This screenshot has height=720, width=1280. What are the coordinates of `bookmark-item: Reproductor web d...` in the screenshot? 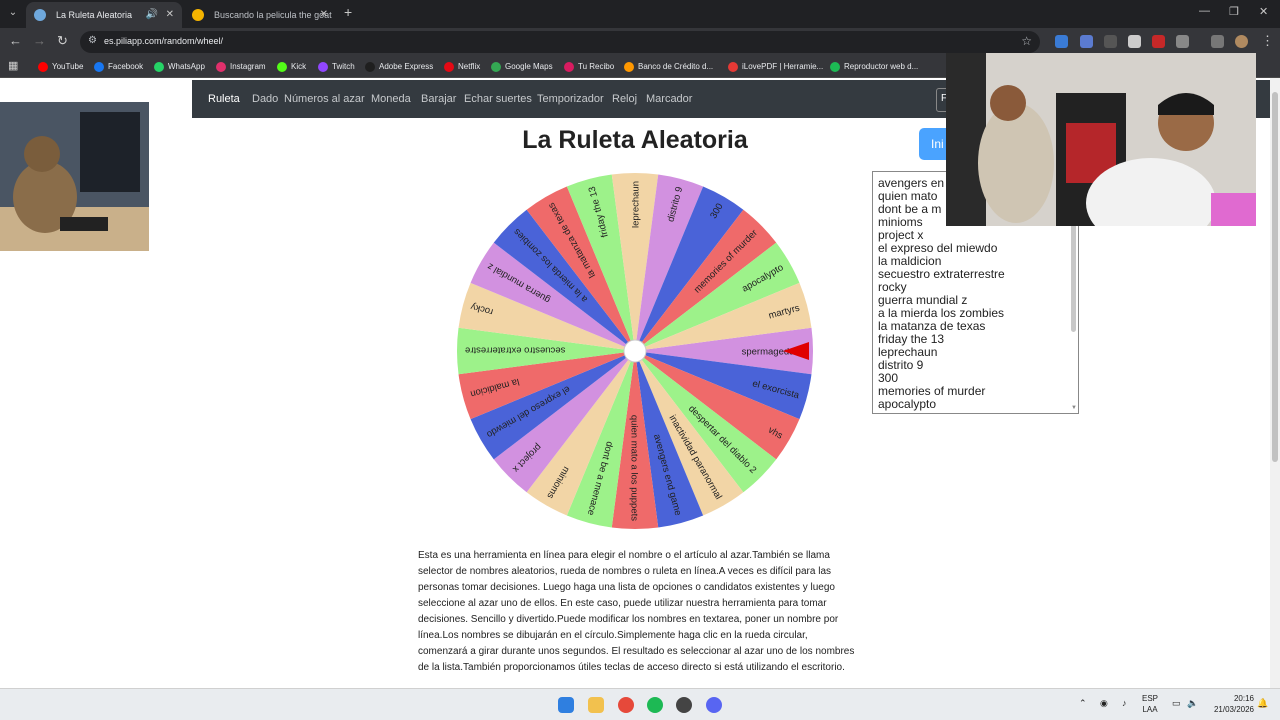 It's located at (874, 68).